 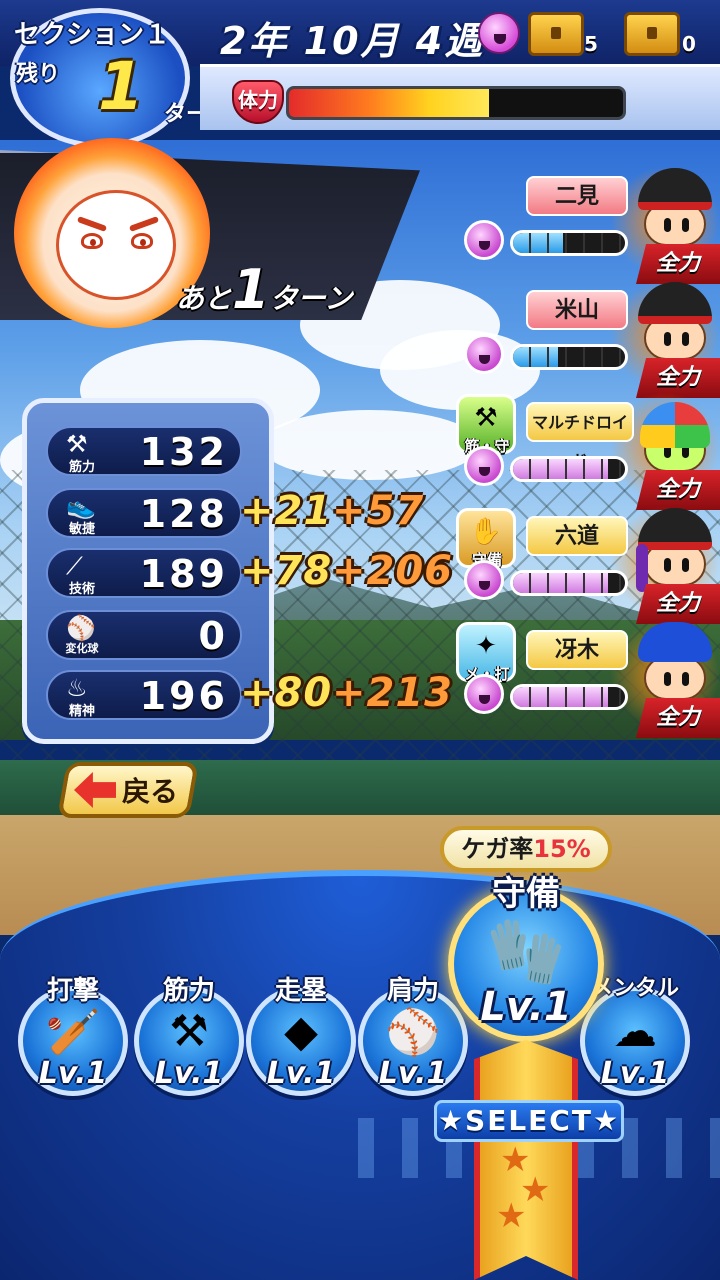 I want to click on stat-label: 敏捷, so click(x=81, y=529).